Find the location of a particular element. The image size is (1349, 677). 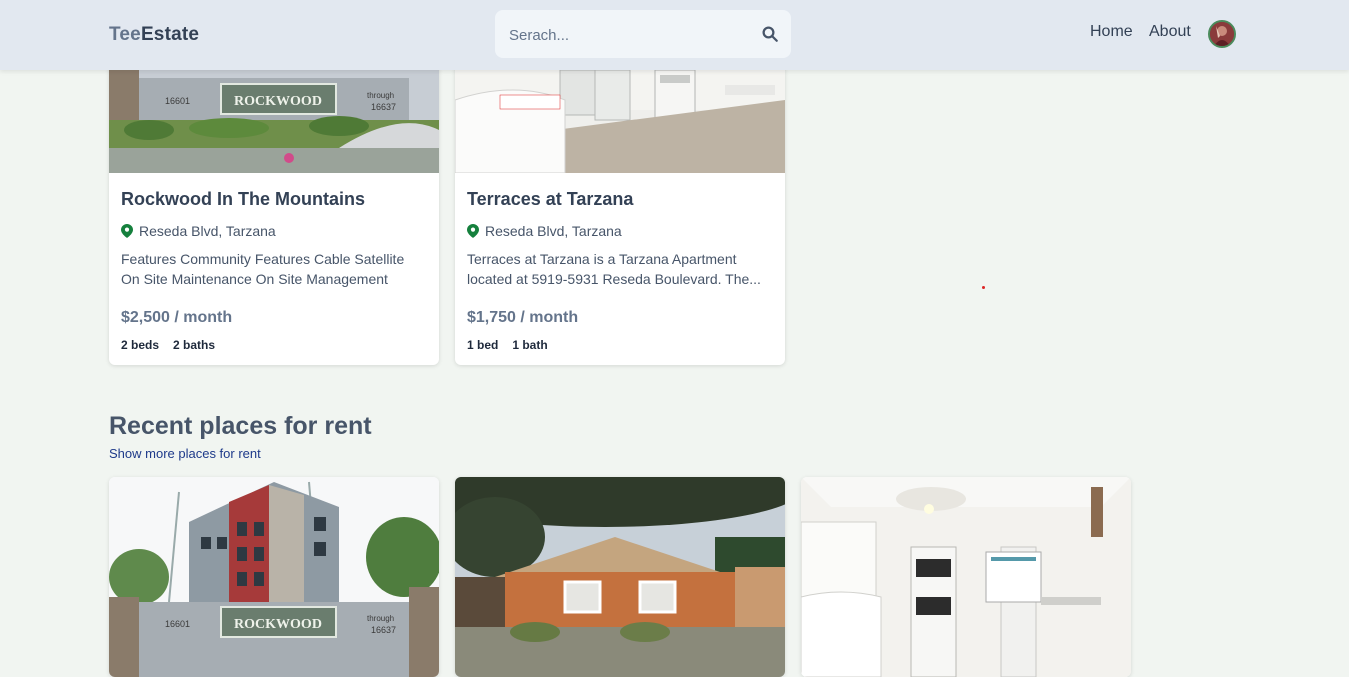

listing-beds: 1 bed is located at coordinates (483, 345).